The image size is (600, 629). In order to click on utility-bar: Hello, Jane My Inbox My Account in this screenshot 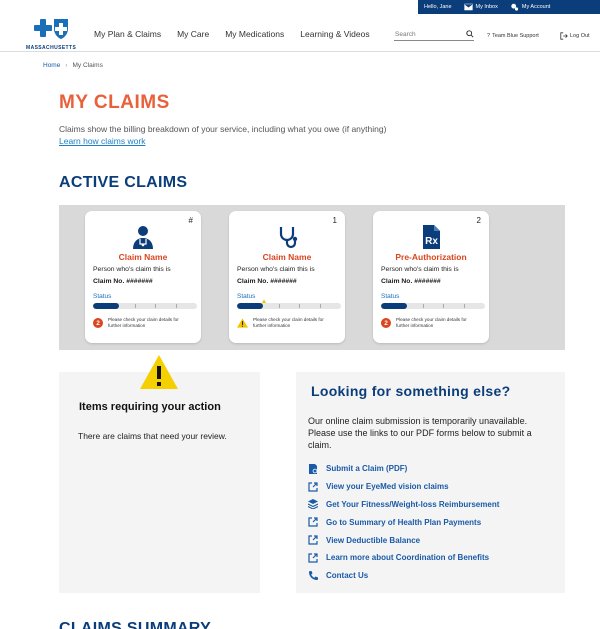, I will do `click(509, 7)`.